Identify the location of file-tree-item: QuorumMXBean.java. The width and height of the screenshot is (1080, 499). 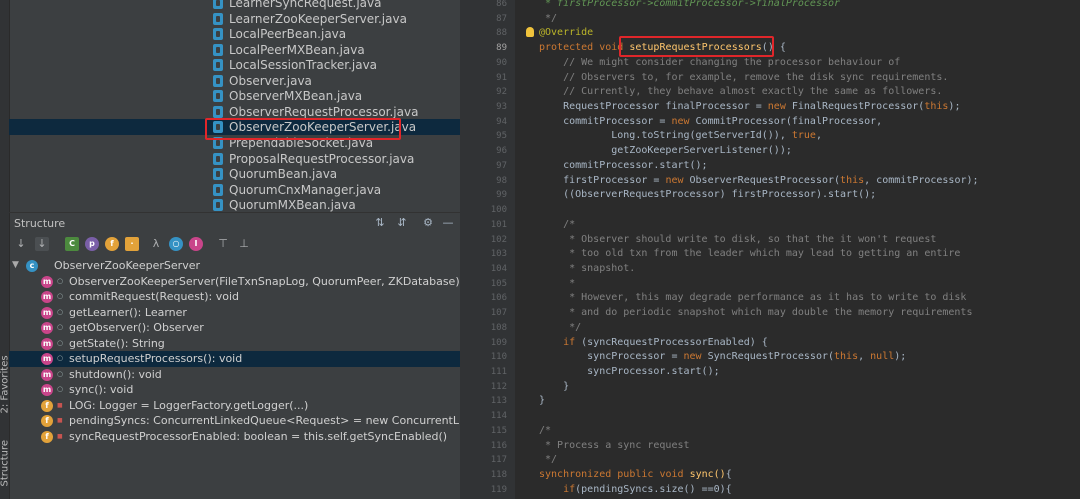
(234, 205).